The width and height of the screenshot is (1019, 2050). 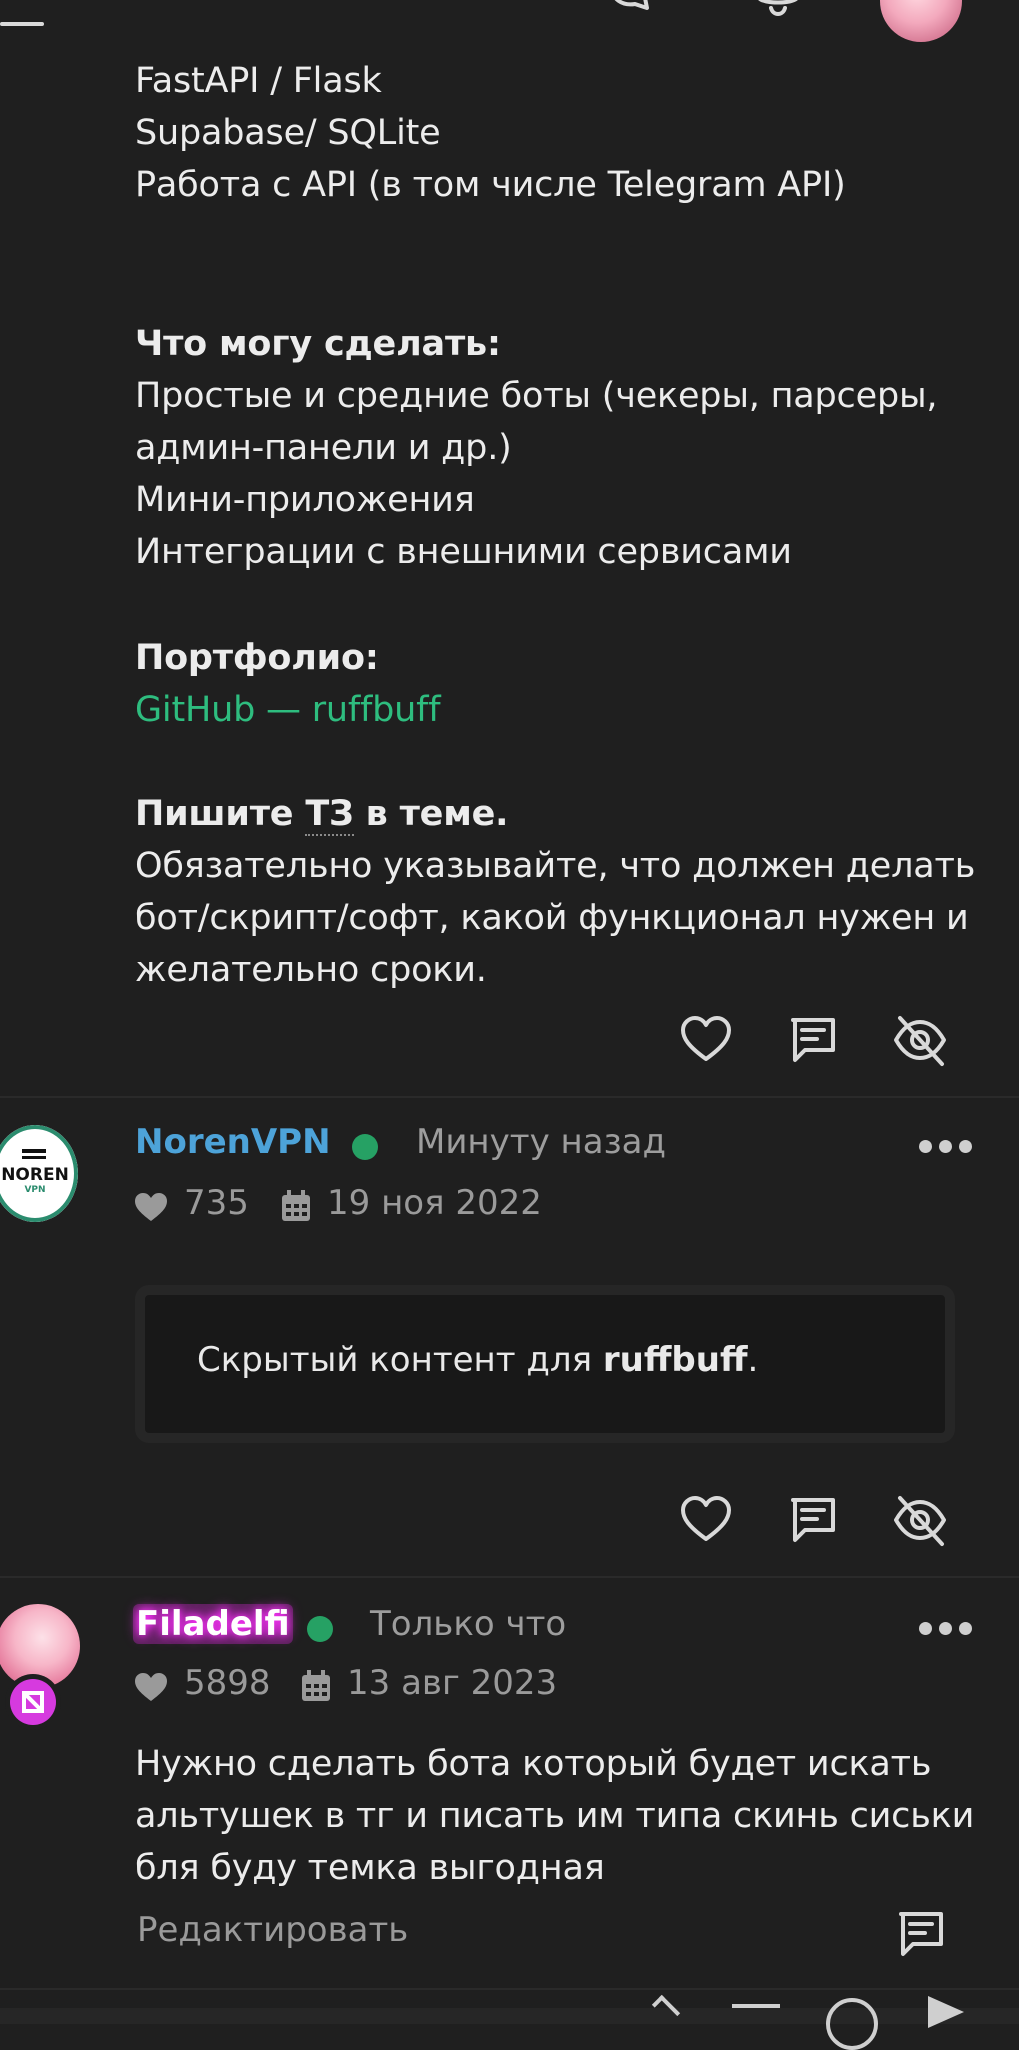 I want to click on post-line: Мини-приложения, so click(x=305, y=500).